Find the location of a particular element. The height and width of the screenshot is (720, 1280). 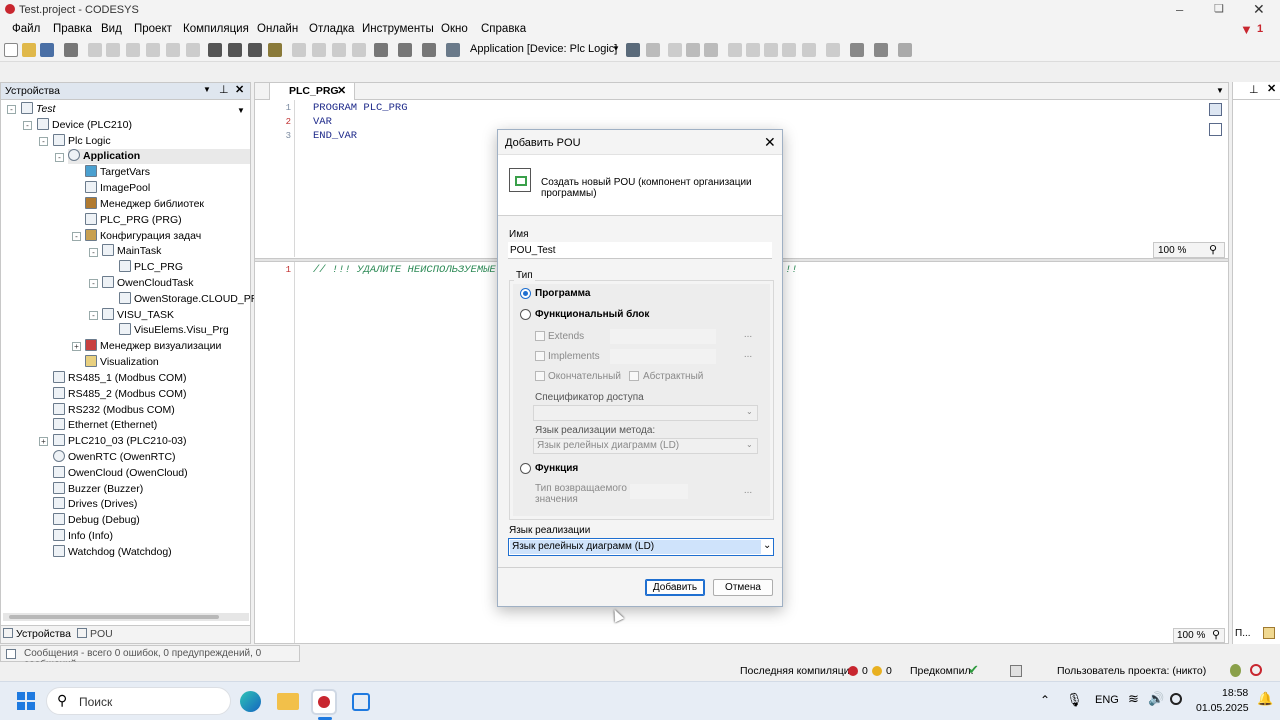

paste-icon is located at coordinates (173, 50).